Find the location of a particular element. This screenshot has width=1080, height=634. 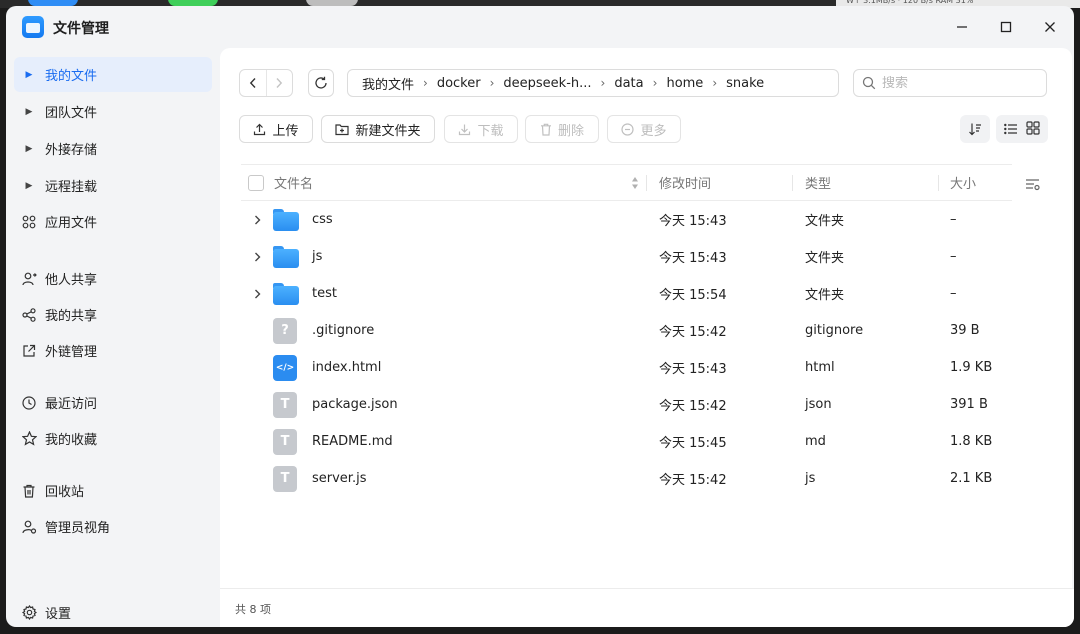

sidebar-item-shared-with-me: 他人共享 is located at coordinates (113, 278).